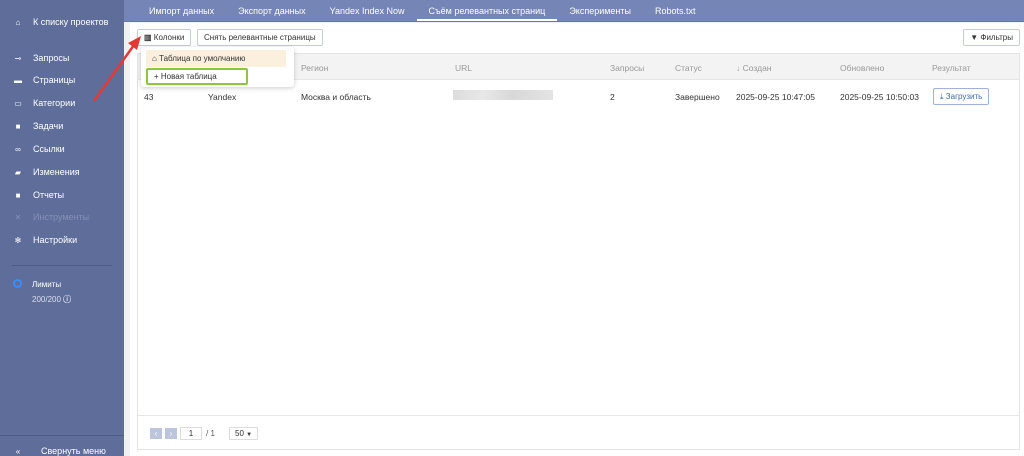 The height and width of the screenshot is (456, 1024). I want to click on arrow-head, so click(134, 43).